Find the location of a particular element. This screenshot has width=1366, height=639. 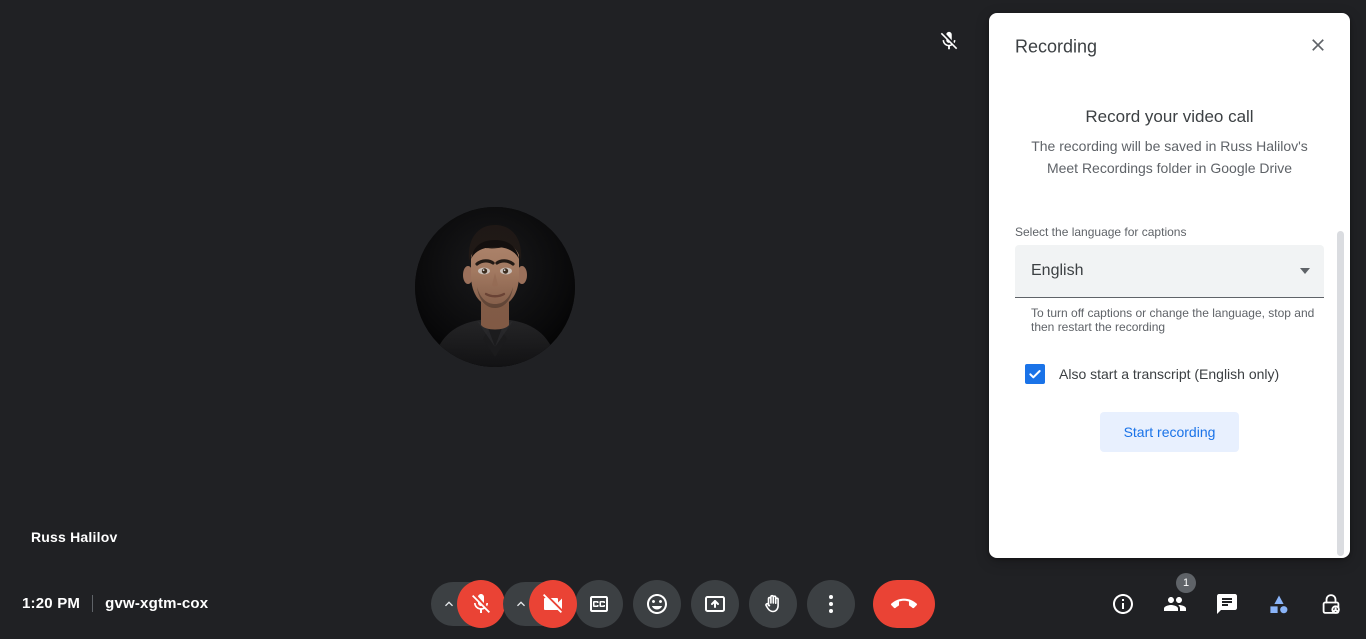

chevron-down-icon is located at coordinates (1305, 271).